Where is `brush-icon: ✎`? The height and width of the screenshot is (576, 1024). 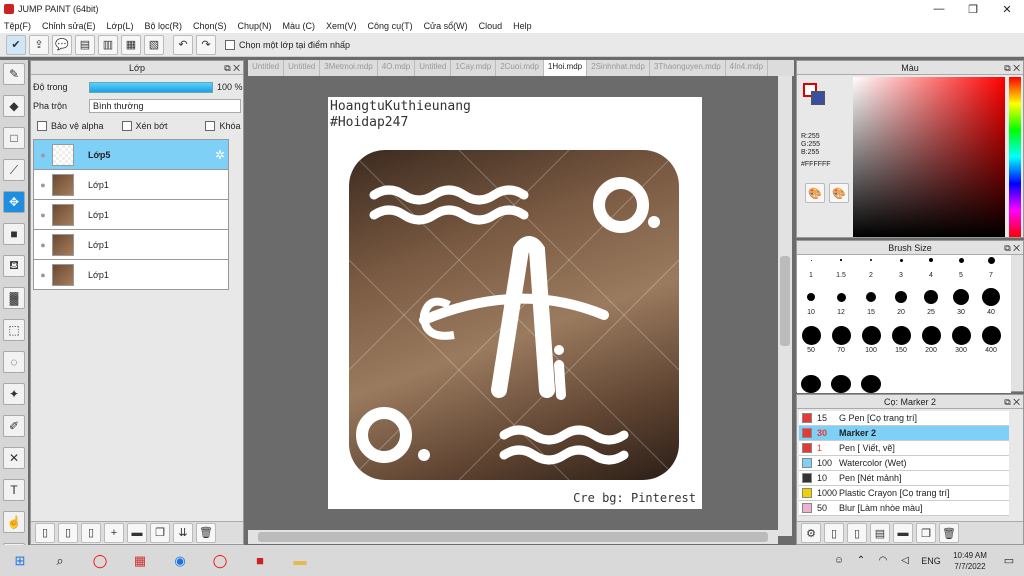
brush-icon: ✎ is located at coordinates (14, 74).